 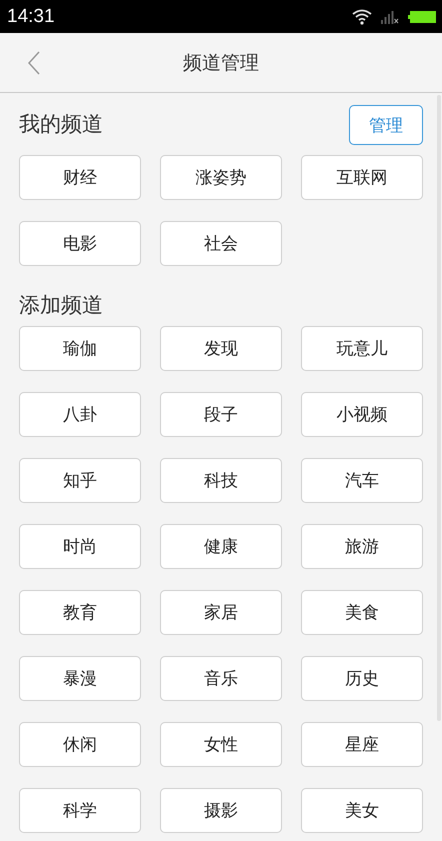 I want to click on channel-button: 知乎, so click(x=80, y=480).